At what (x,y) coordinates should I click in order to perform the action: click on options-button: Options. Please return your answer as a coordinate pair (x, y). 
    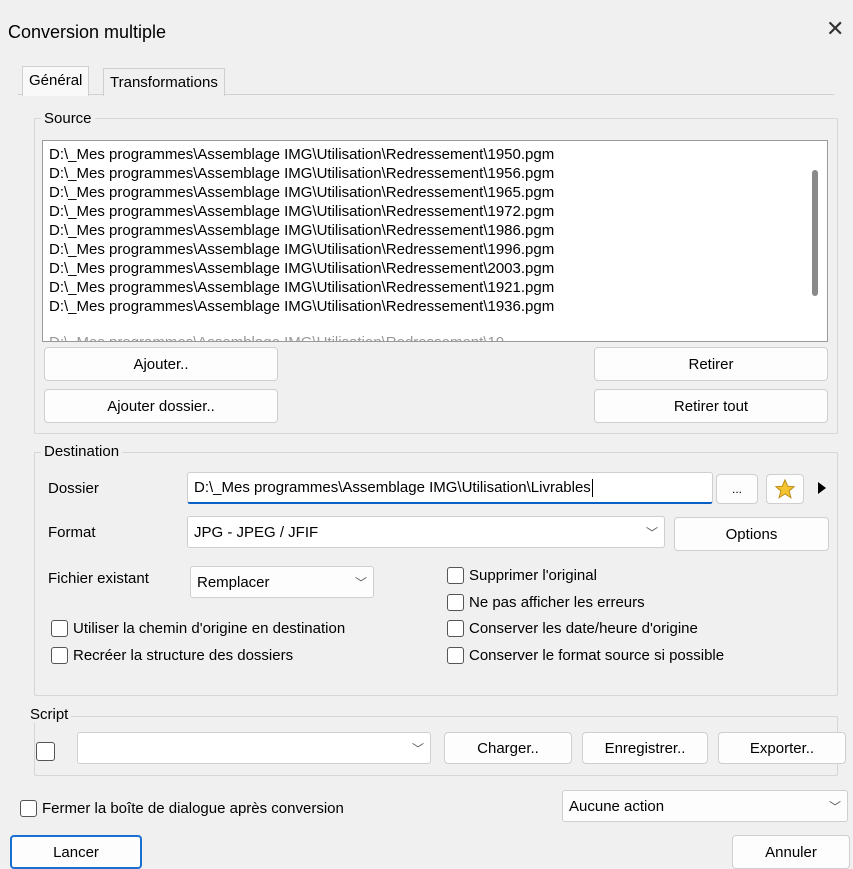
    Looking at the image, I should click on (751, 534).